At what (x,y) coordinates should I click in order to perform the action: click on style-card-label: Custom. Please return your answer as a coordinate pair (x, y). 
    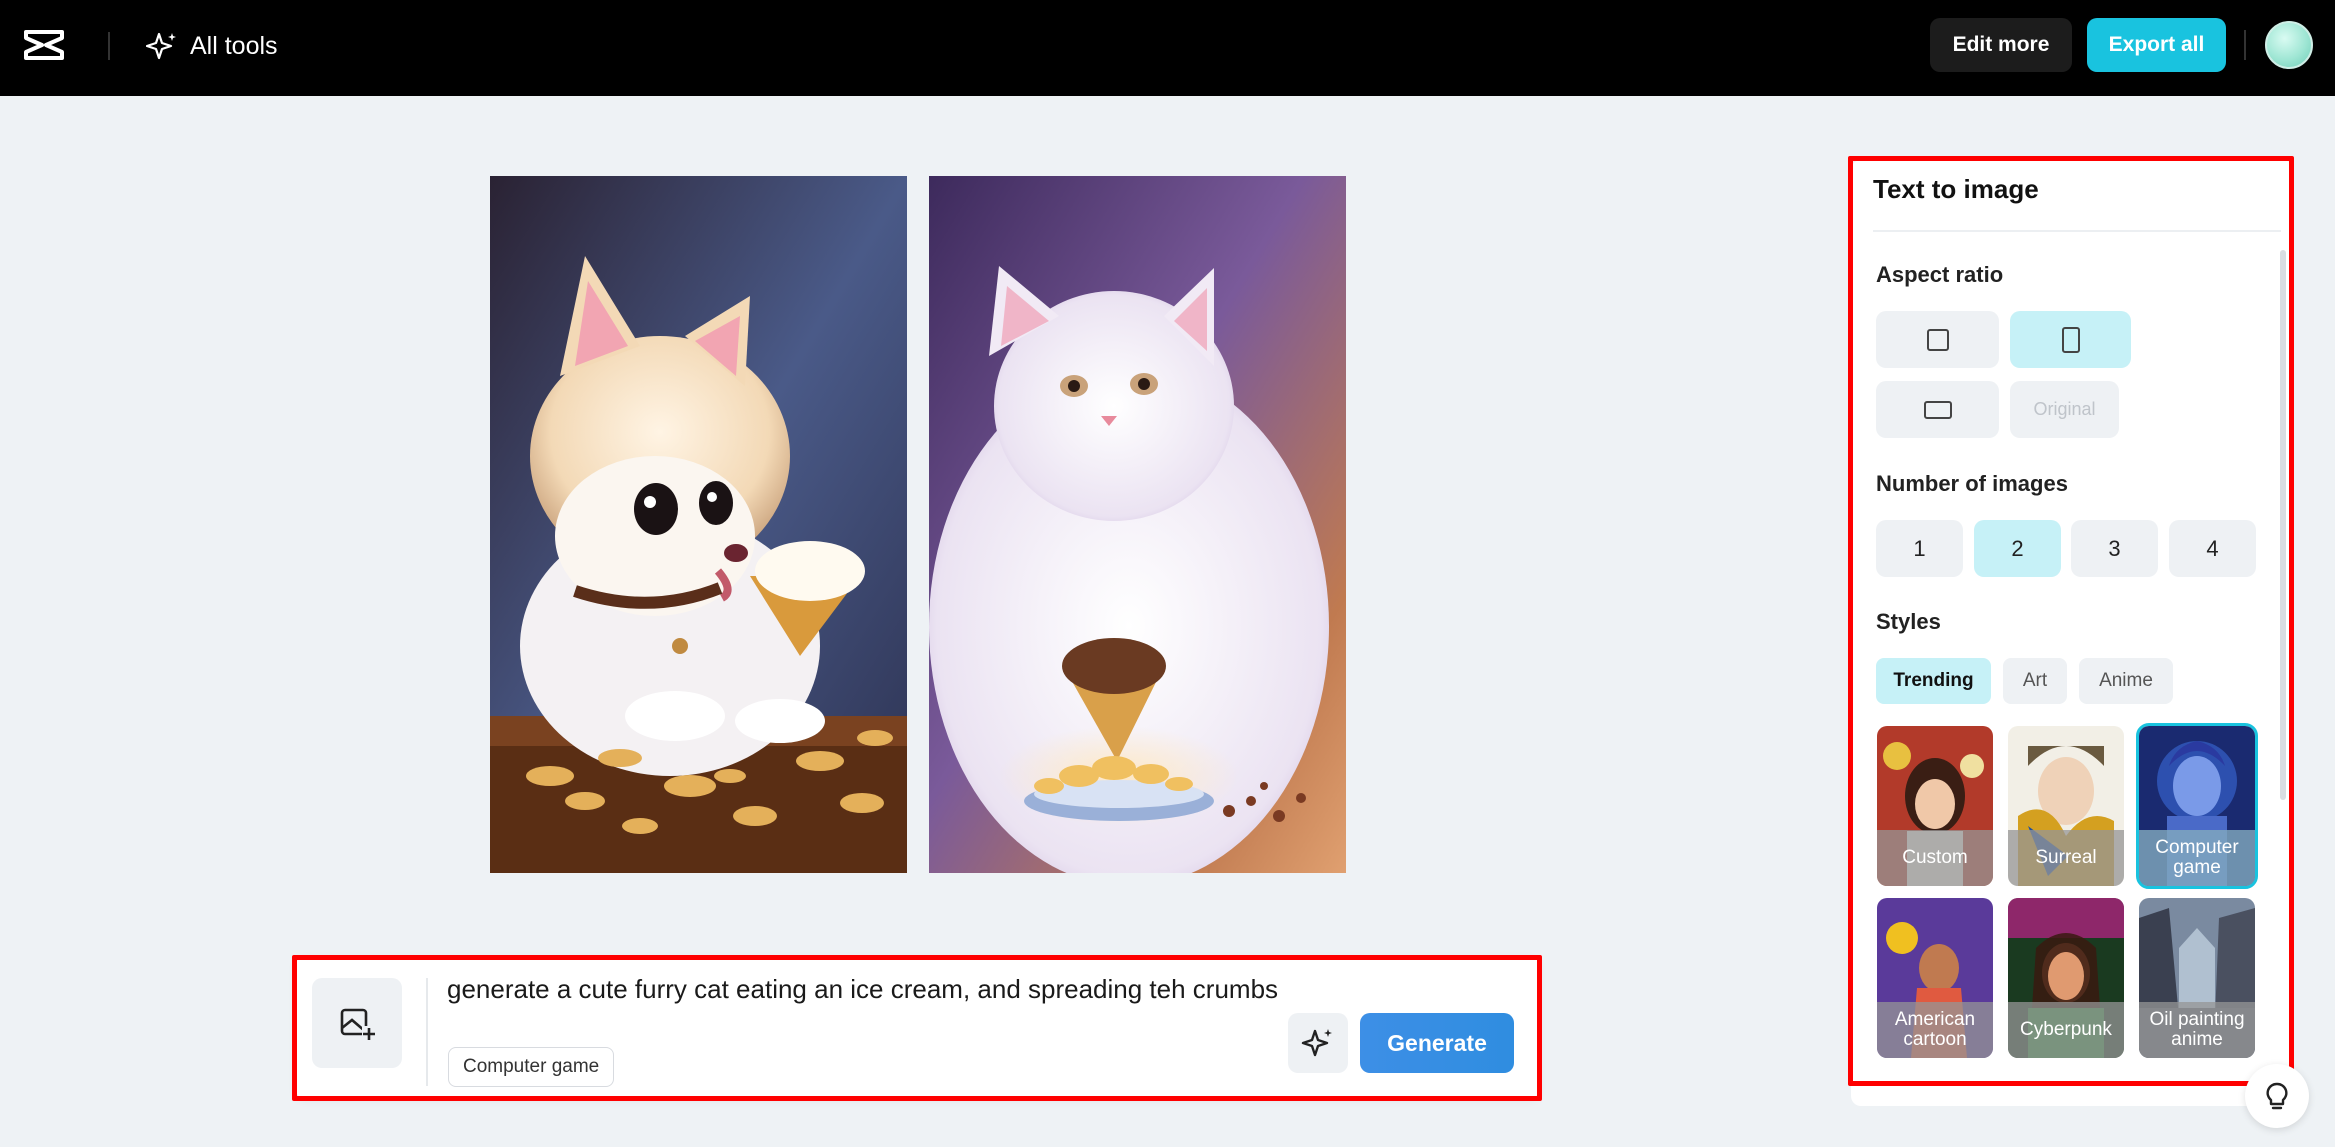
    Looking at the image, I should click on (1935, 858).